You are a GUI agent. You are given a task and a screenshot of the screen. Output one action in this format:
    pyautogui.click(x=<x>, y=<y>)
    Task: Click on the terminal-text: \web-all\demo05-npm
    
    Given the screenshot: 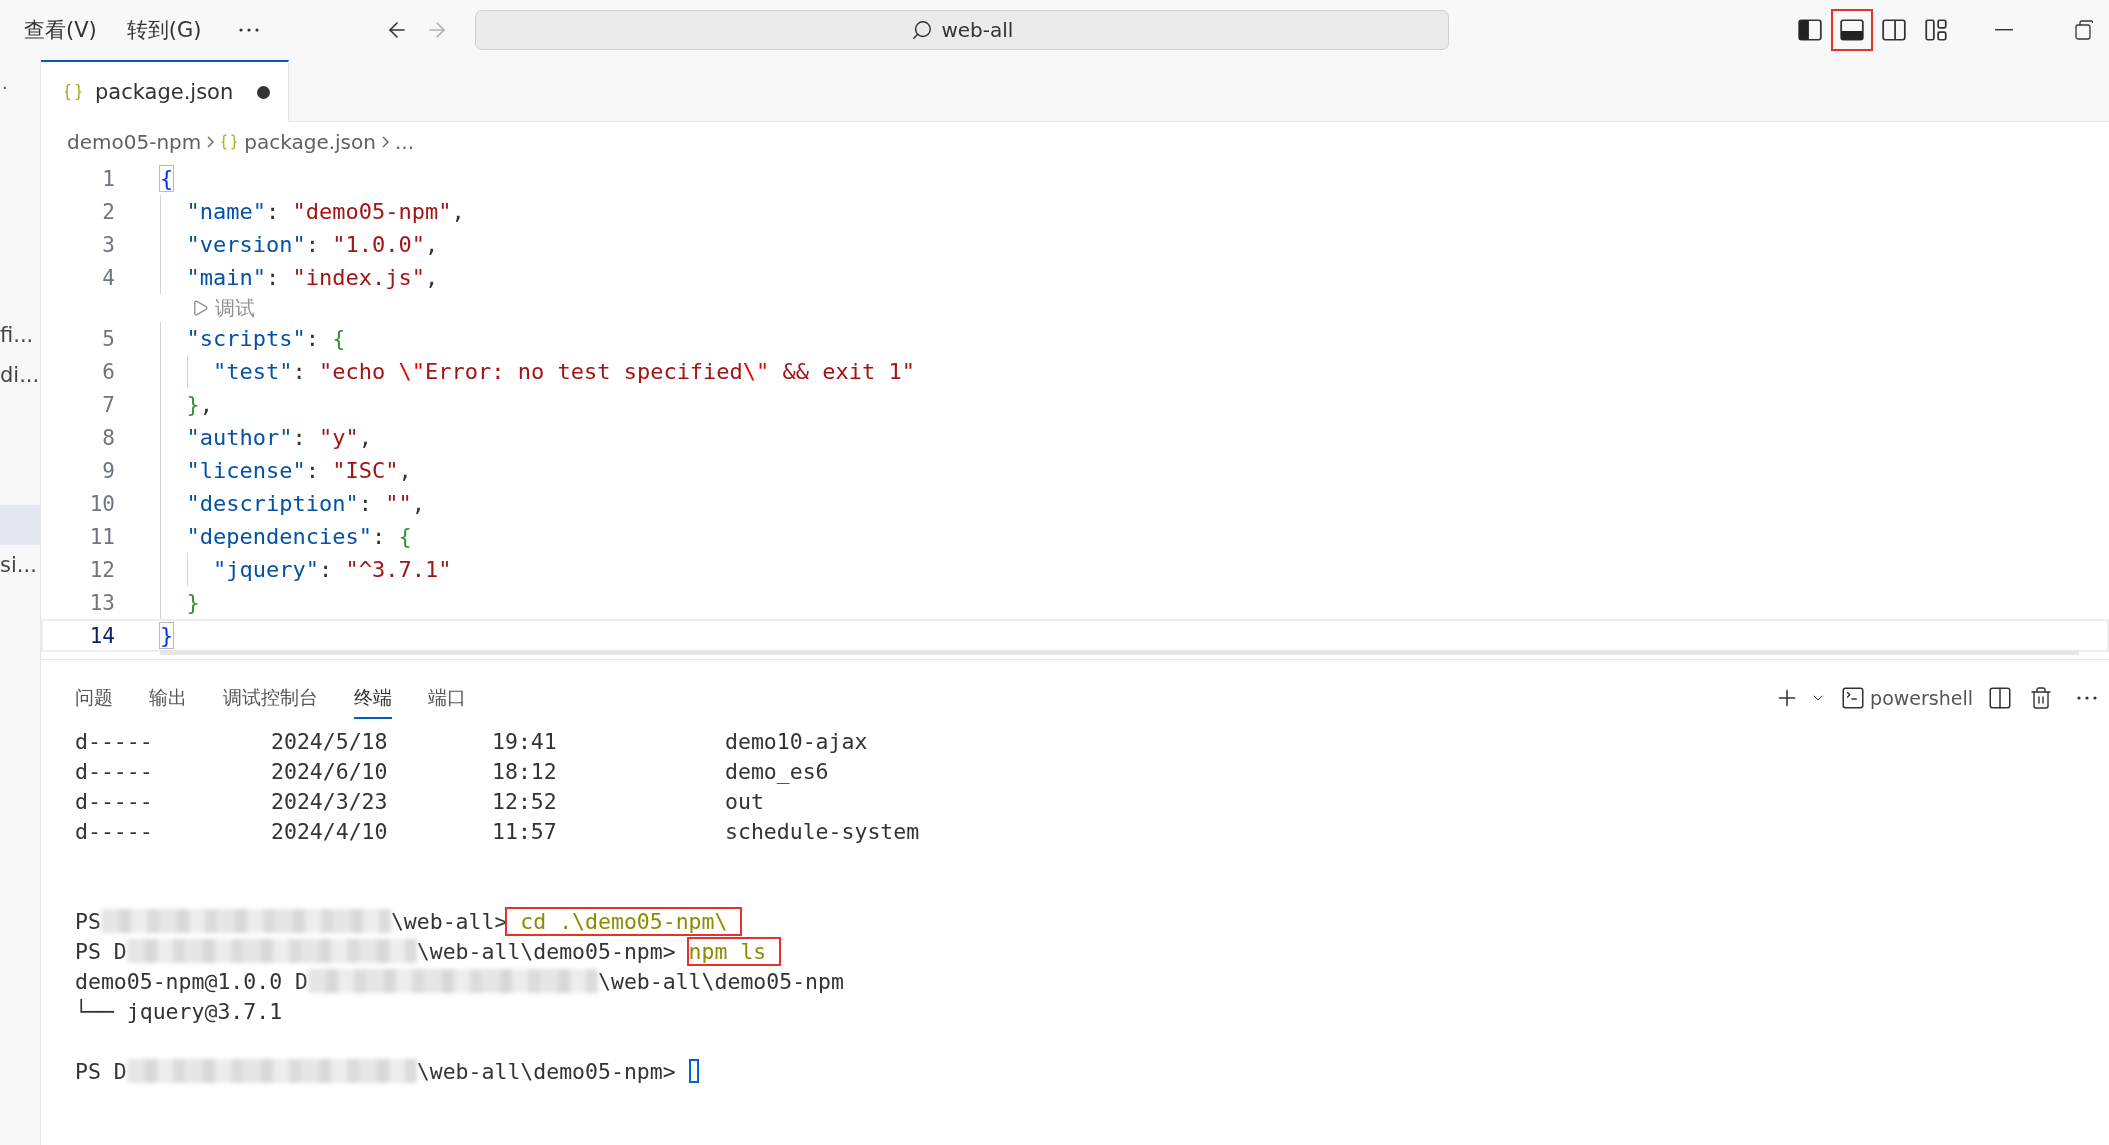 What is the action you would take?
    pyautogui.click(x=721, y=981)
    